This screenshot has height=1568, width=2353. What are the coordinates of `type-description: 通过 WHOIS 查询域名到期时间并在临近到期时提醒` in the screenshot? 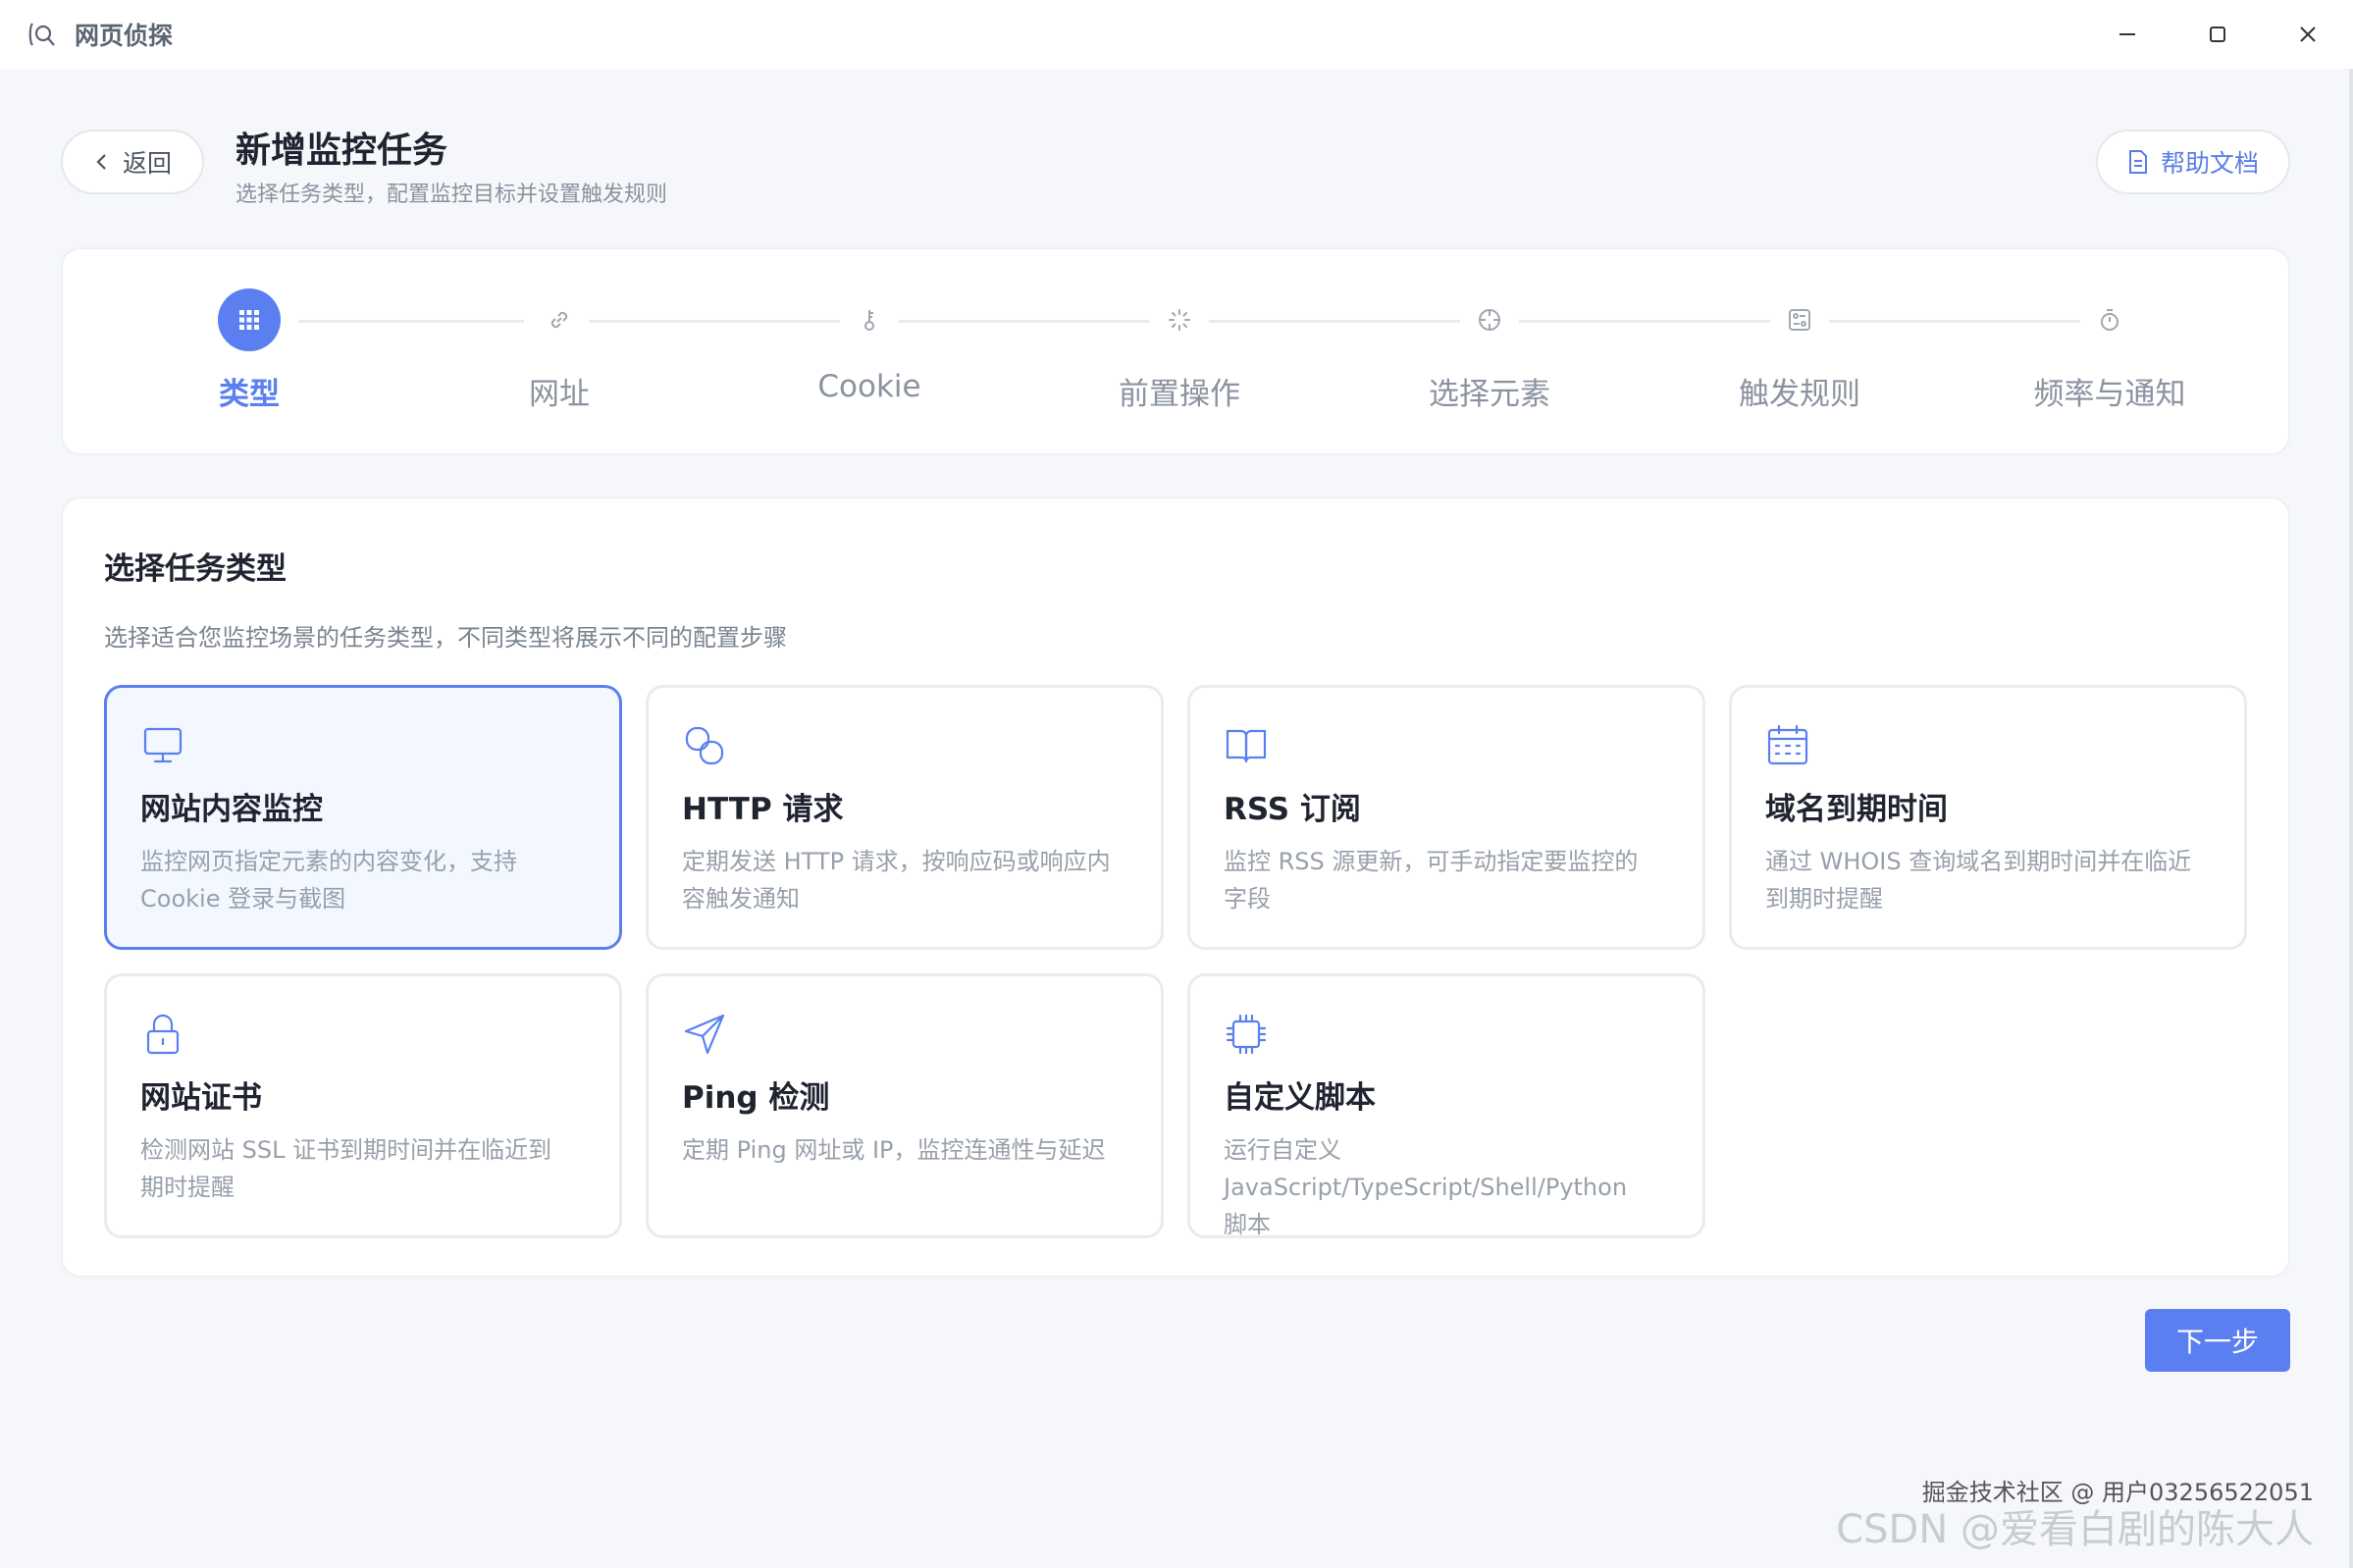 It's located at (1979, 880).